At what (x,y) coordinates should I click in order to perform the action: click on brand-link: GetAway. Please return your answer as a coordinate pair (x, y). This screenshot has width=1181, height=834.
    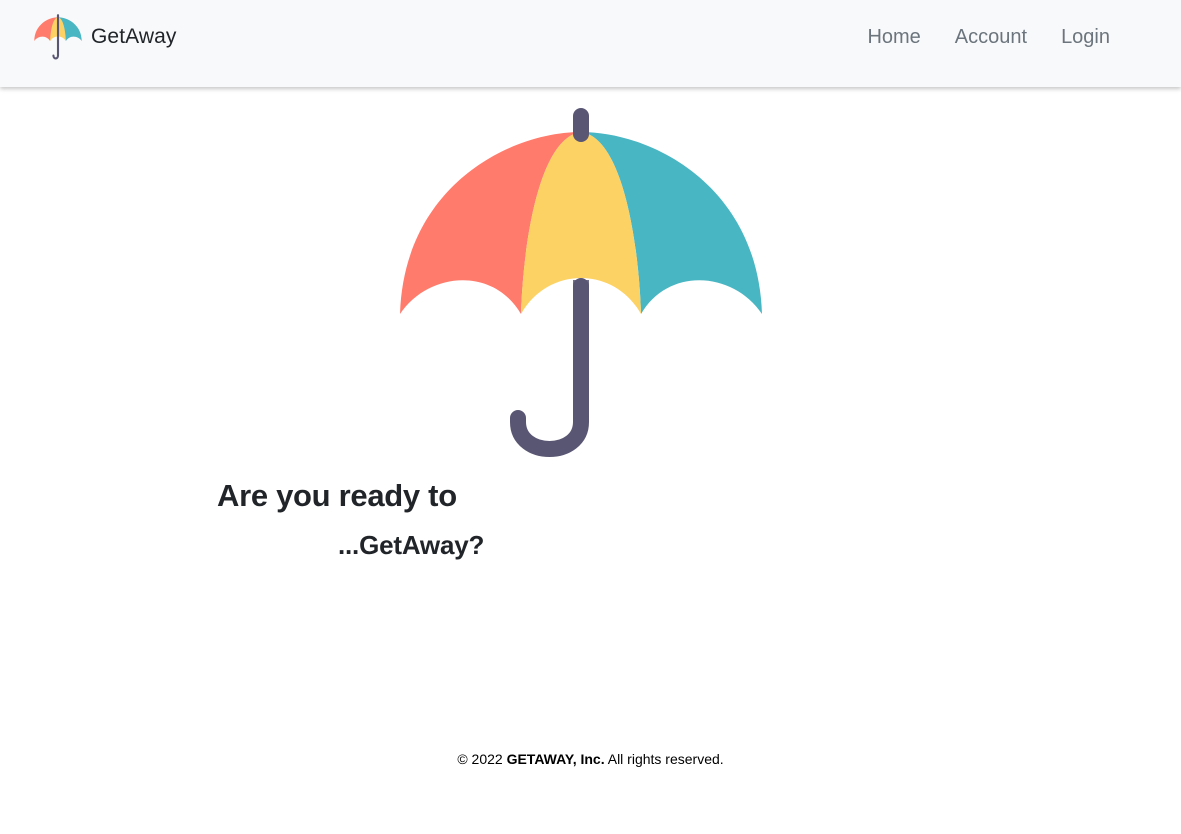
    Looking at the image, I should click on (105, 37).